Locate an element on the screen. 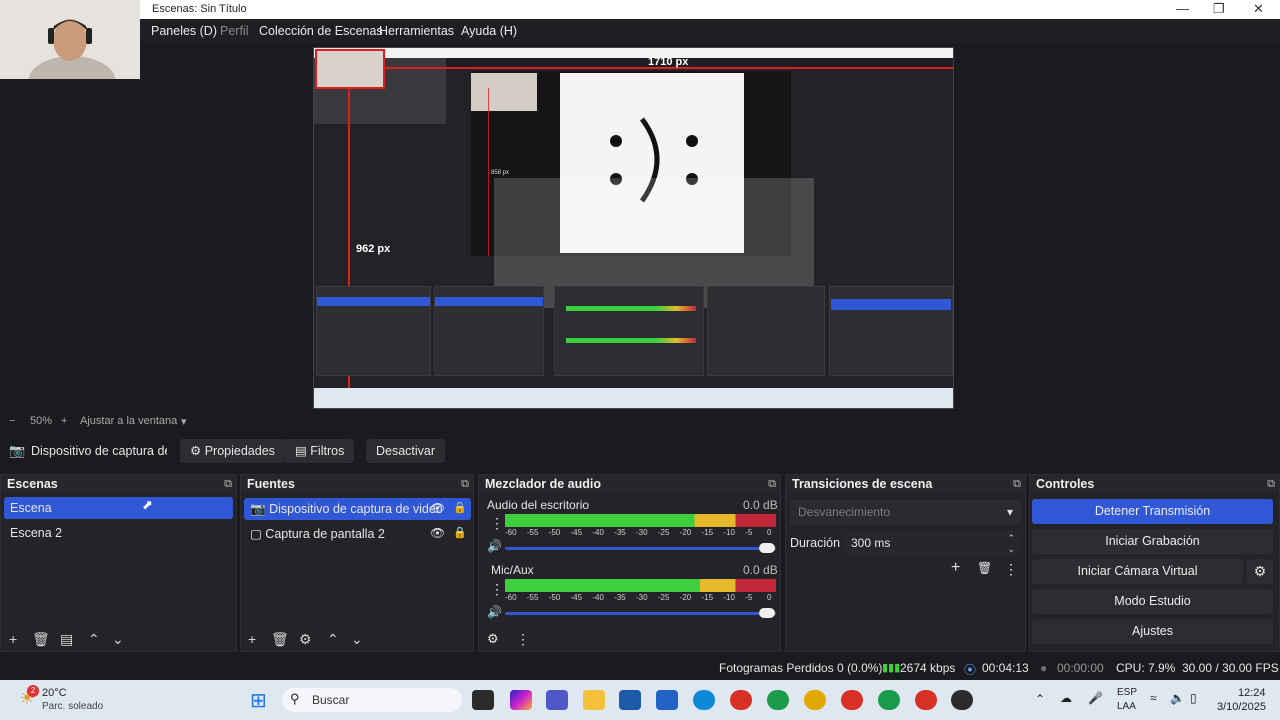 Image resolution: width=1280 pixels, height=720 pixels. menu-item-perfil: Perfil is located at coordinates (234, 31).